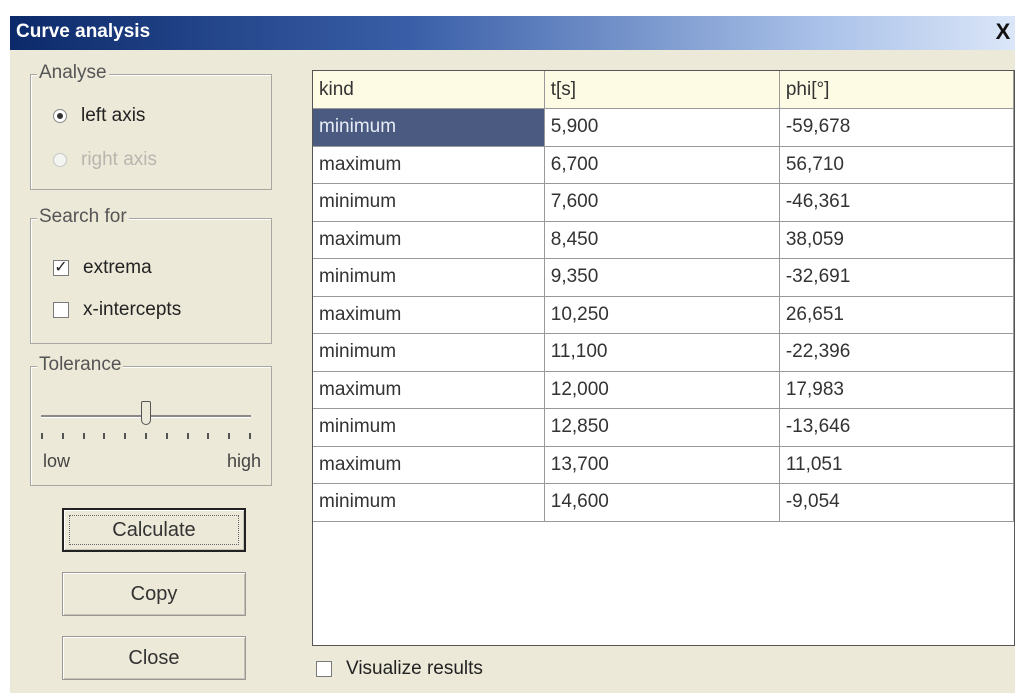  Describe the element at coordinates (896, 465) in the screenshot. I see `table-cell: 11,051` at that location.